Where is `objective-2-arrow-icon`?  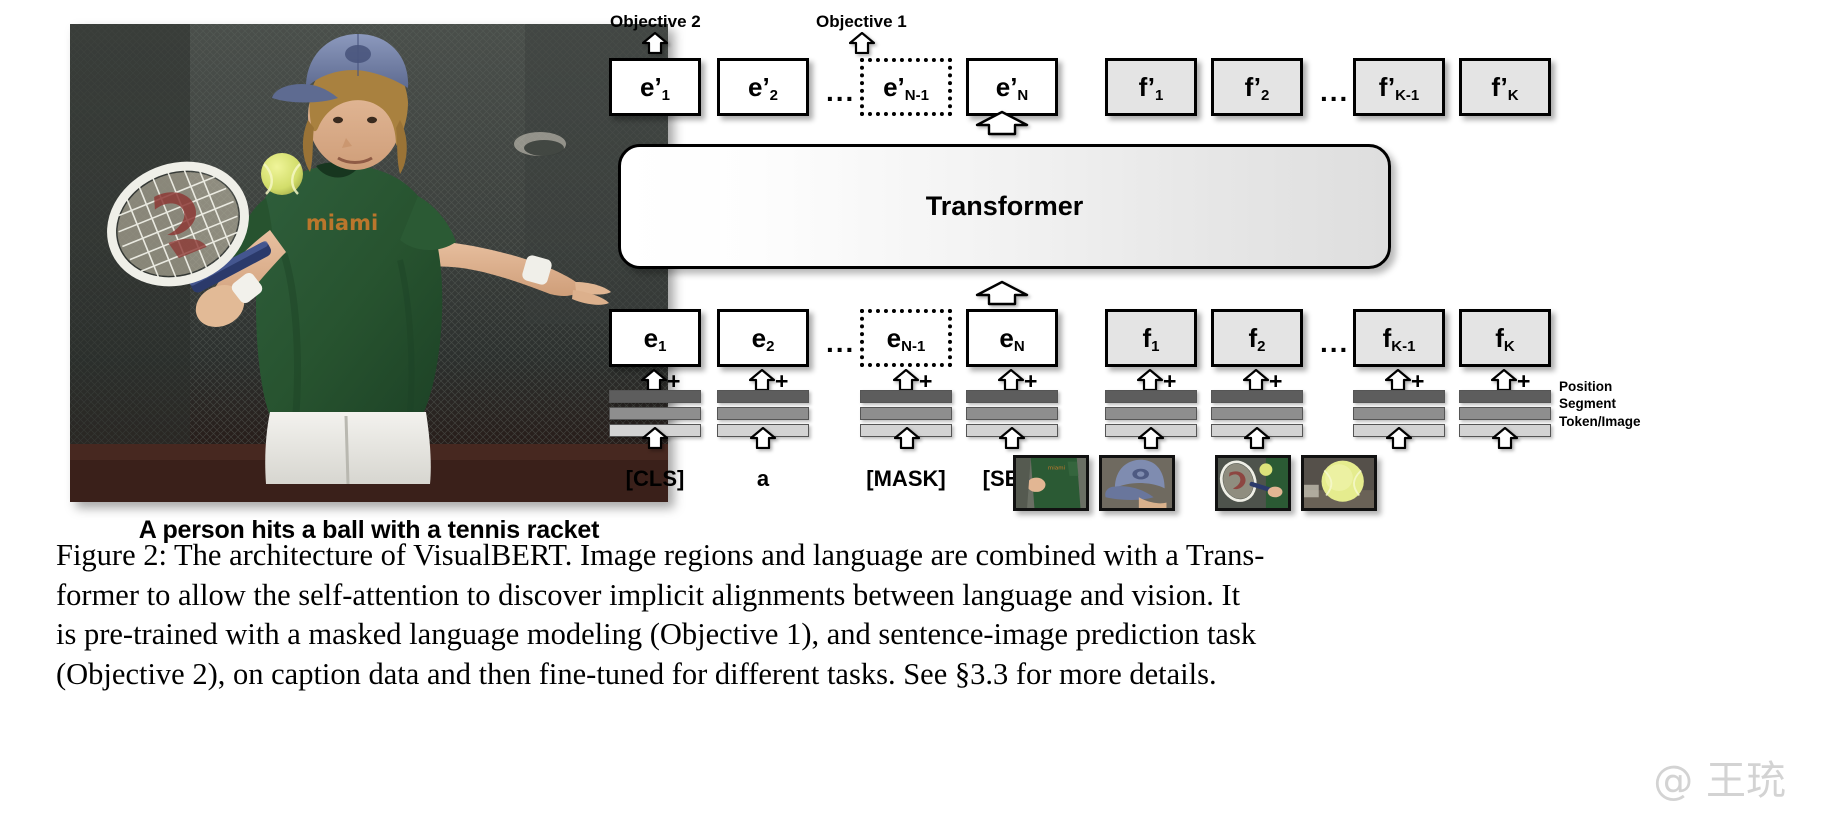 objective-2-arrow-icon is located at coordinates (655, 43).